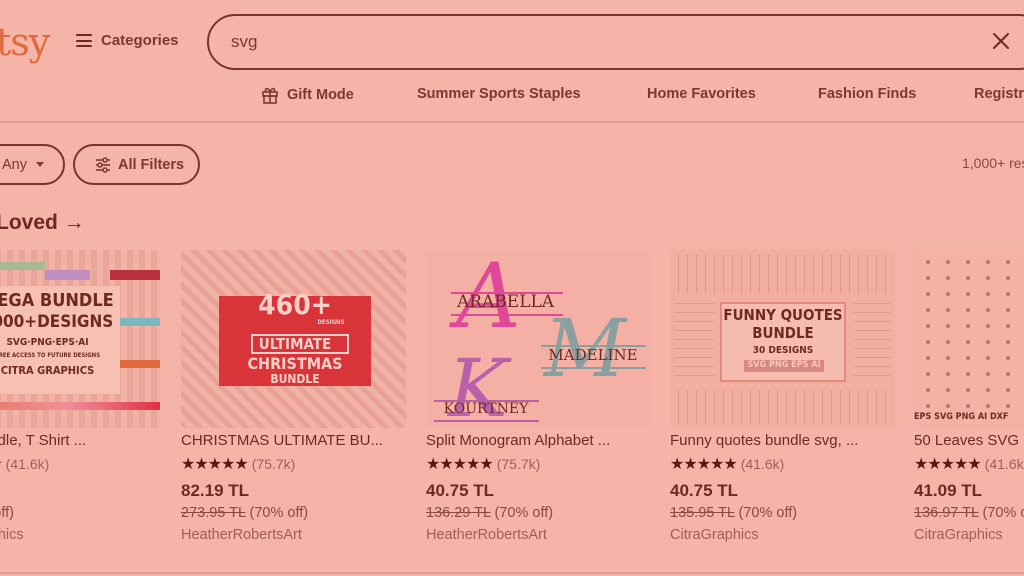 The width and height of the screenshot is (1024, 576). What do you see at coordinates (593, 355) in the screenshot?
I see `image-text: MADELINE` at bounding box center [593, 355].